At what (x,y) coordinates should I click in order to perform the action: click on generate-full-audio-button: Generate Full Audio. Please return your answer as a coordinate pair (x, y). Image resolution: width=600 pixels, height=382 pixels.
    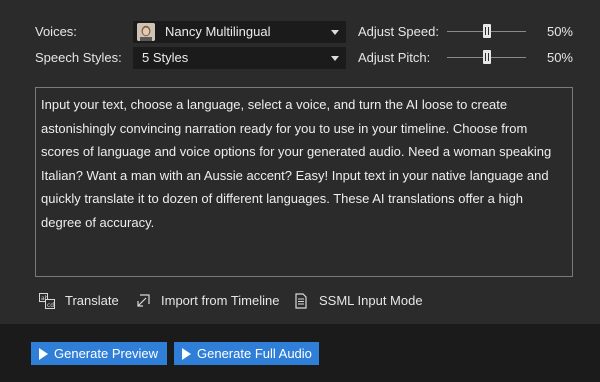
    Looking at the image, I should click on (246, 353).